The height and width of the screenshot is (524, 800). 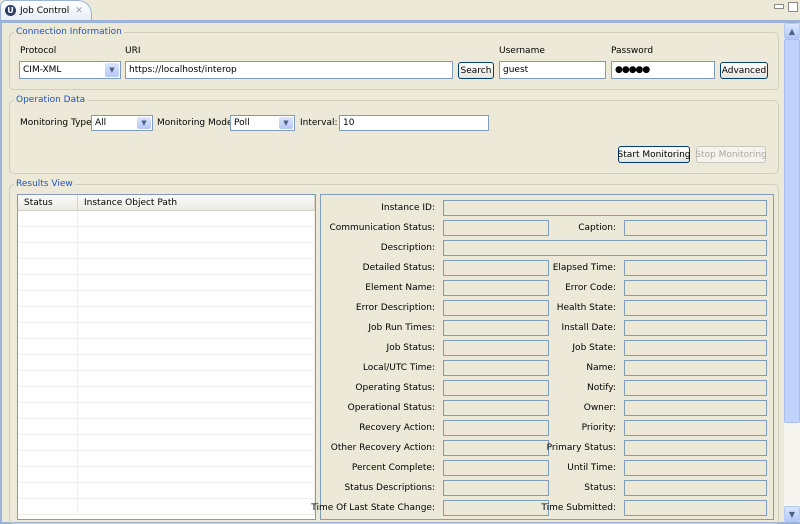 I want to click on owner-field, so click(x=695, y=408).